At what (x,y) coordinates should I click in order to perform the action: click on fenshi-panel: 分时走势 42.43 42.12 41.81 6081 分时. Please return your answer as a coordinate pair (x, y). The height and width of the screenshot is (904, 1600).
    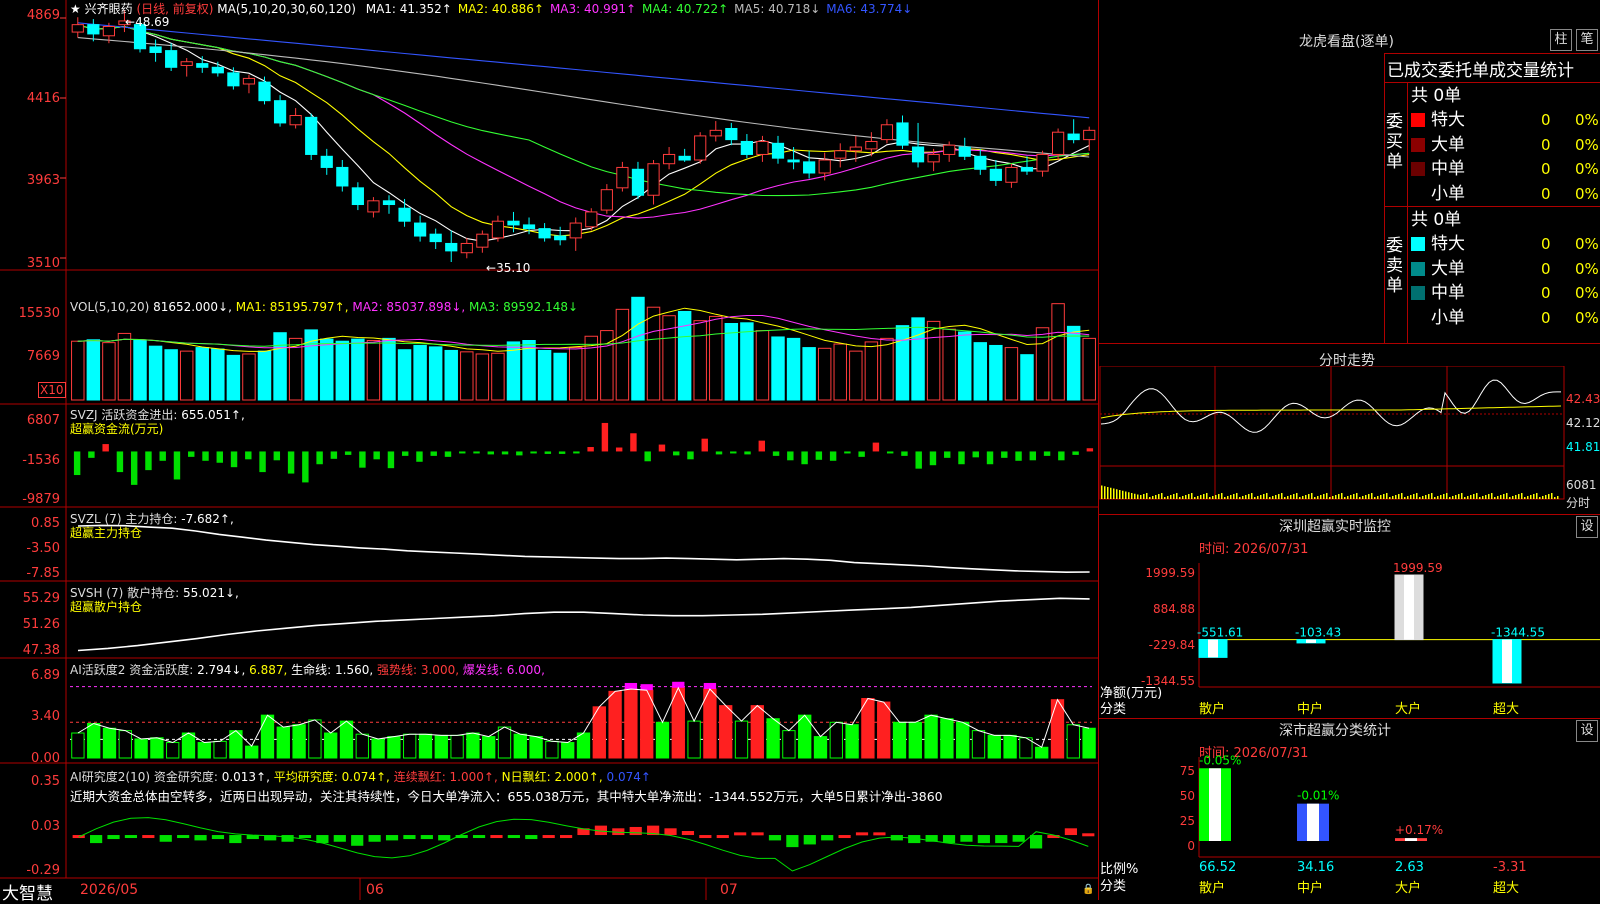
    Looking at the image, I should click on (1349, 429).